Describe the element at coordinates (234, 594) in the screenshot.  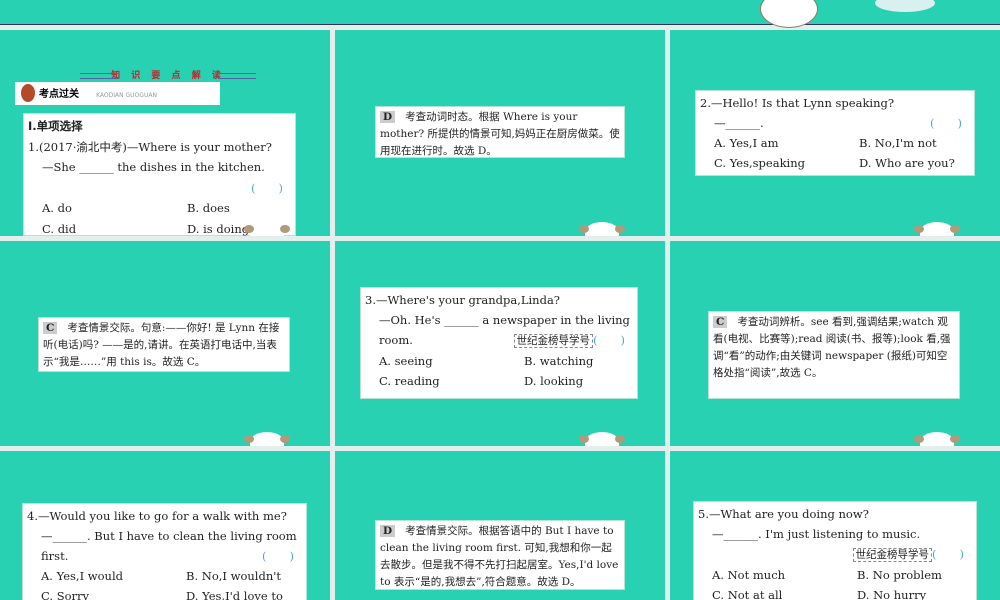
I see `option-d: D. Yes,I'd love to` at that location.